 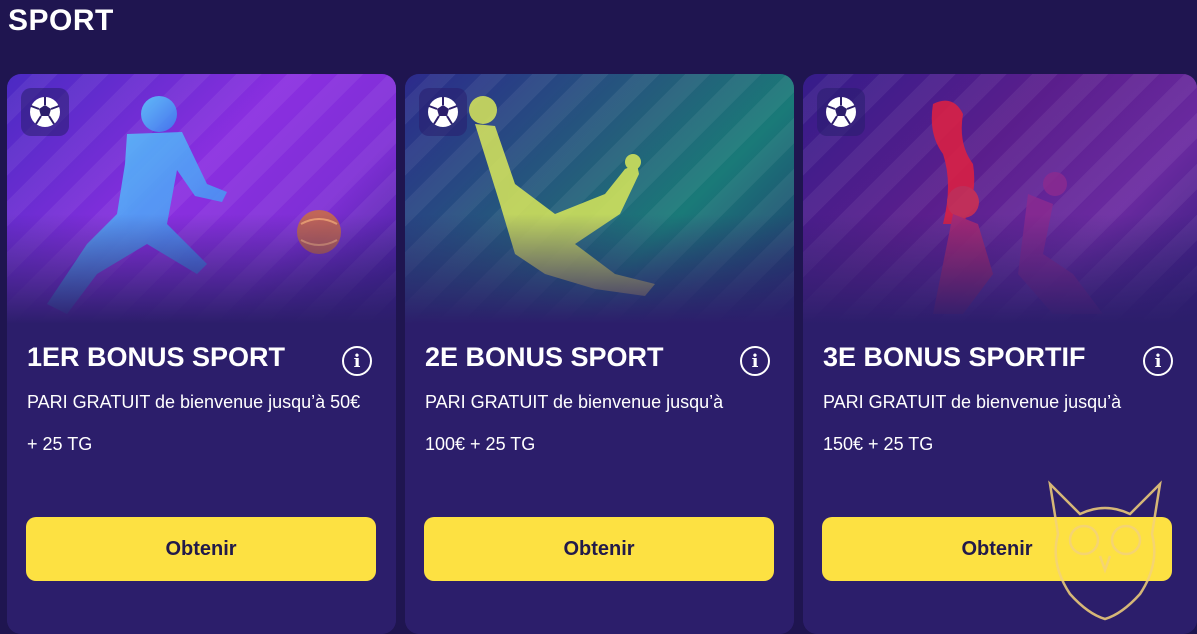 What do you see at coordinates (544, 357) in the screenshot?
I see `card-title: 2E BONUS SPORT` at bounding box center [544, 357].